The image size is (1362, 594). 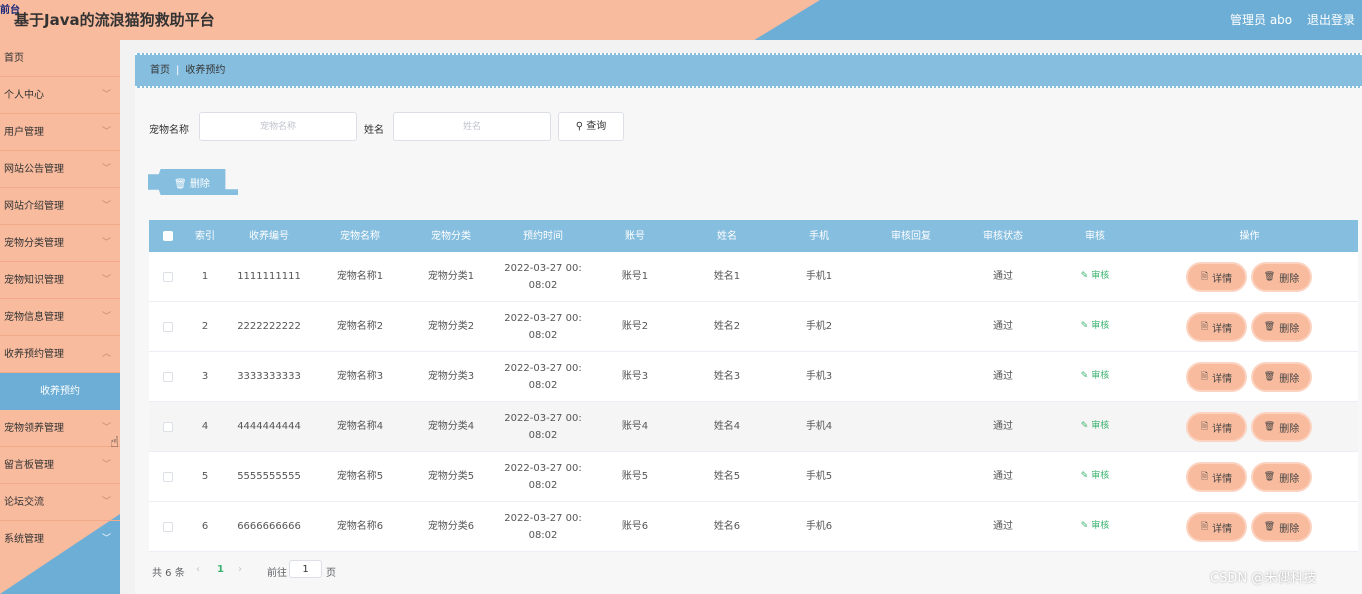 I want to click on sidebar-item-announcements: 网站公告管理 ﹀, so click(x=60, y=169).